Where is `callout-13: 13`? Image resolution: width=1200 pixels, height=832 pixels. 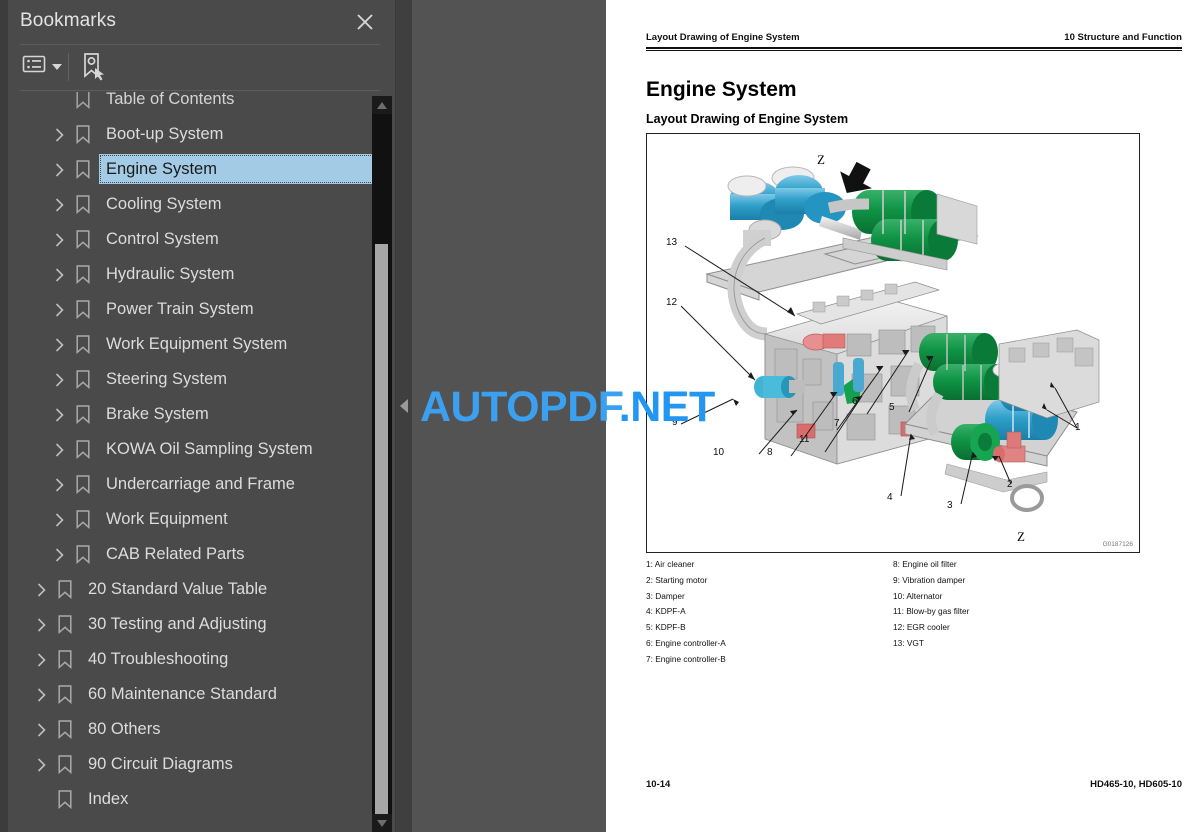
callout-13: 13 is located at coordinates (672, 242).